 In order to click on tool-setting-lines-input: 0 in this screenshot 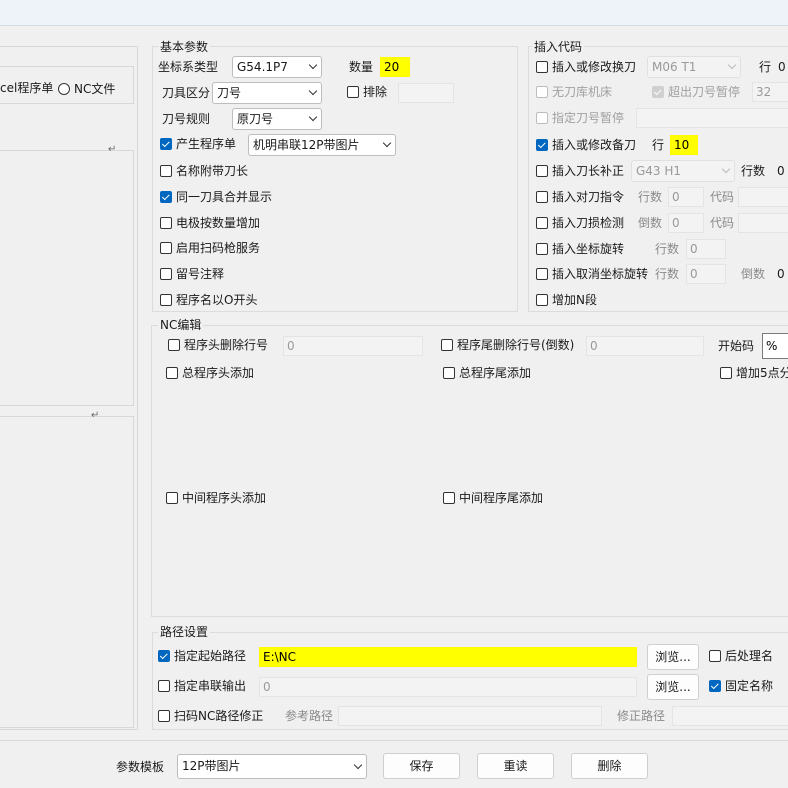, I will do `click(686, 197)`.